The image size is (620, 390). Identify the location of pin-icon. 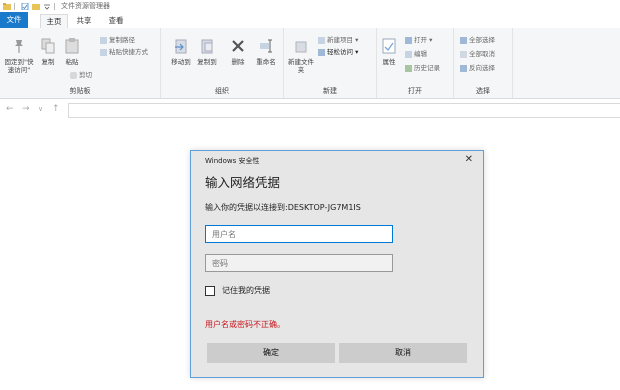
(19, 46).